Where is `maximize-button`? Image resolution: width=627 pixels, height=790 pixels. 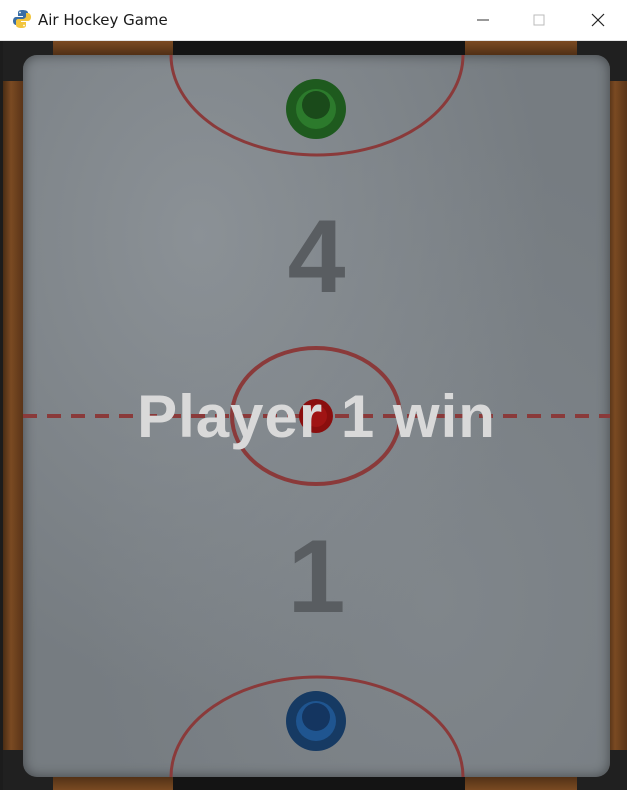 maximize-button is located at coordinates (539, 20).